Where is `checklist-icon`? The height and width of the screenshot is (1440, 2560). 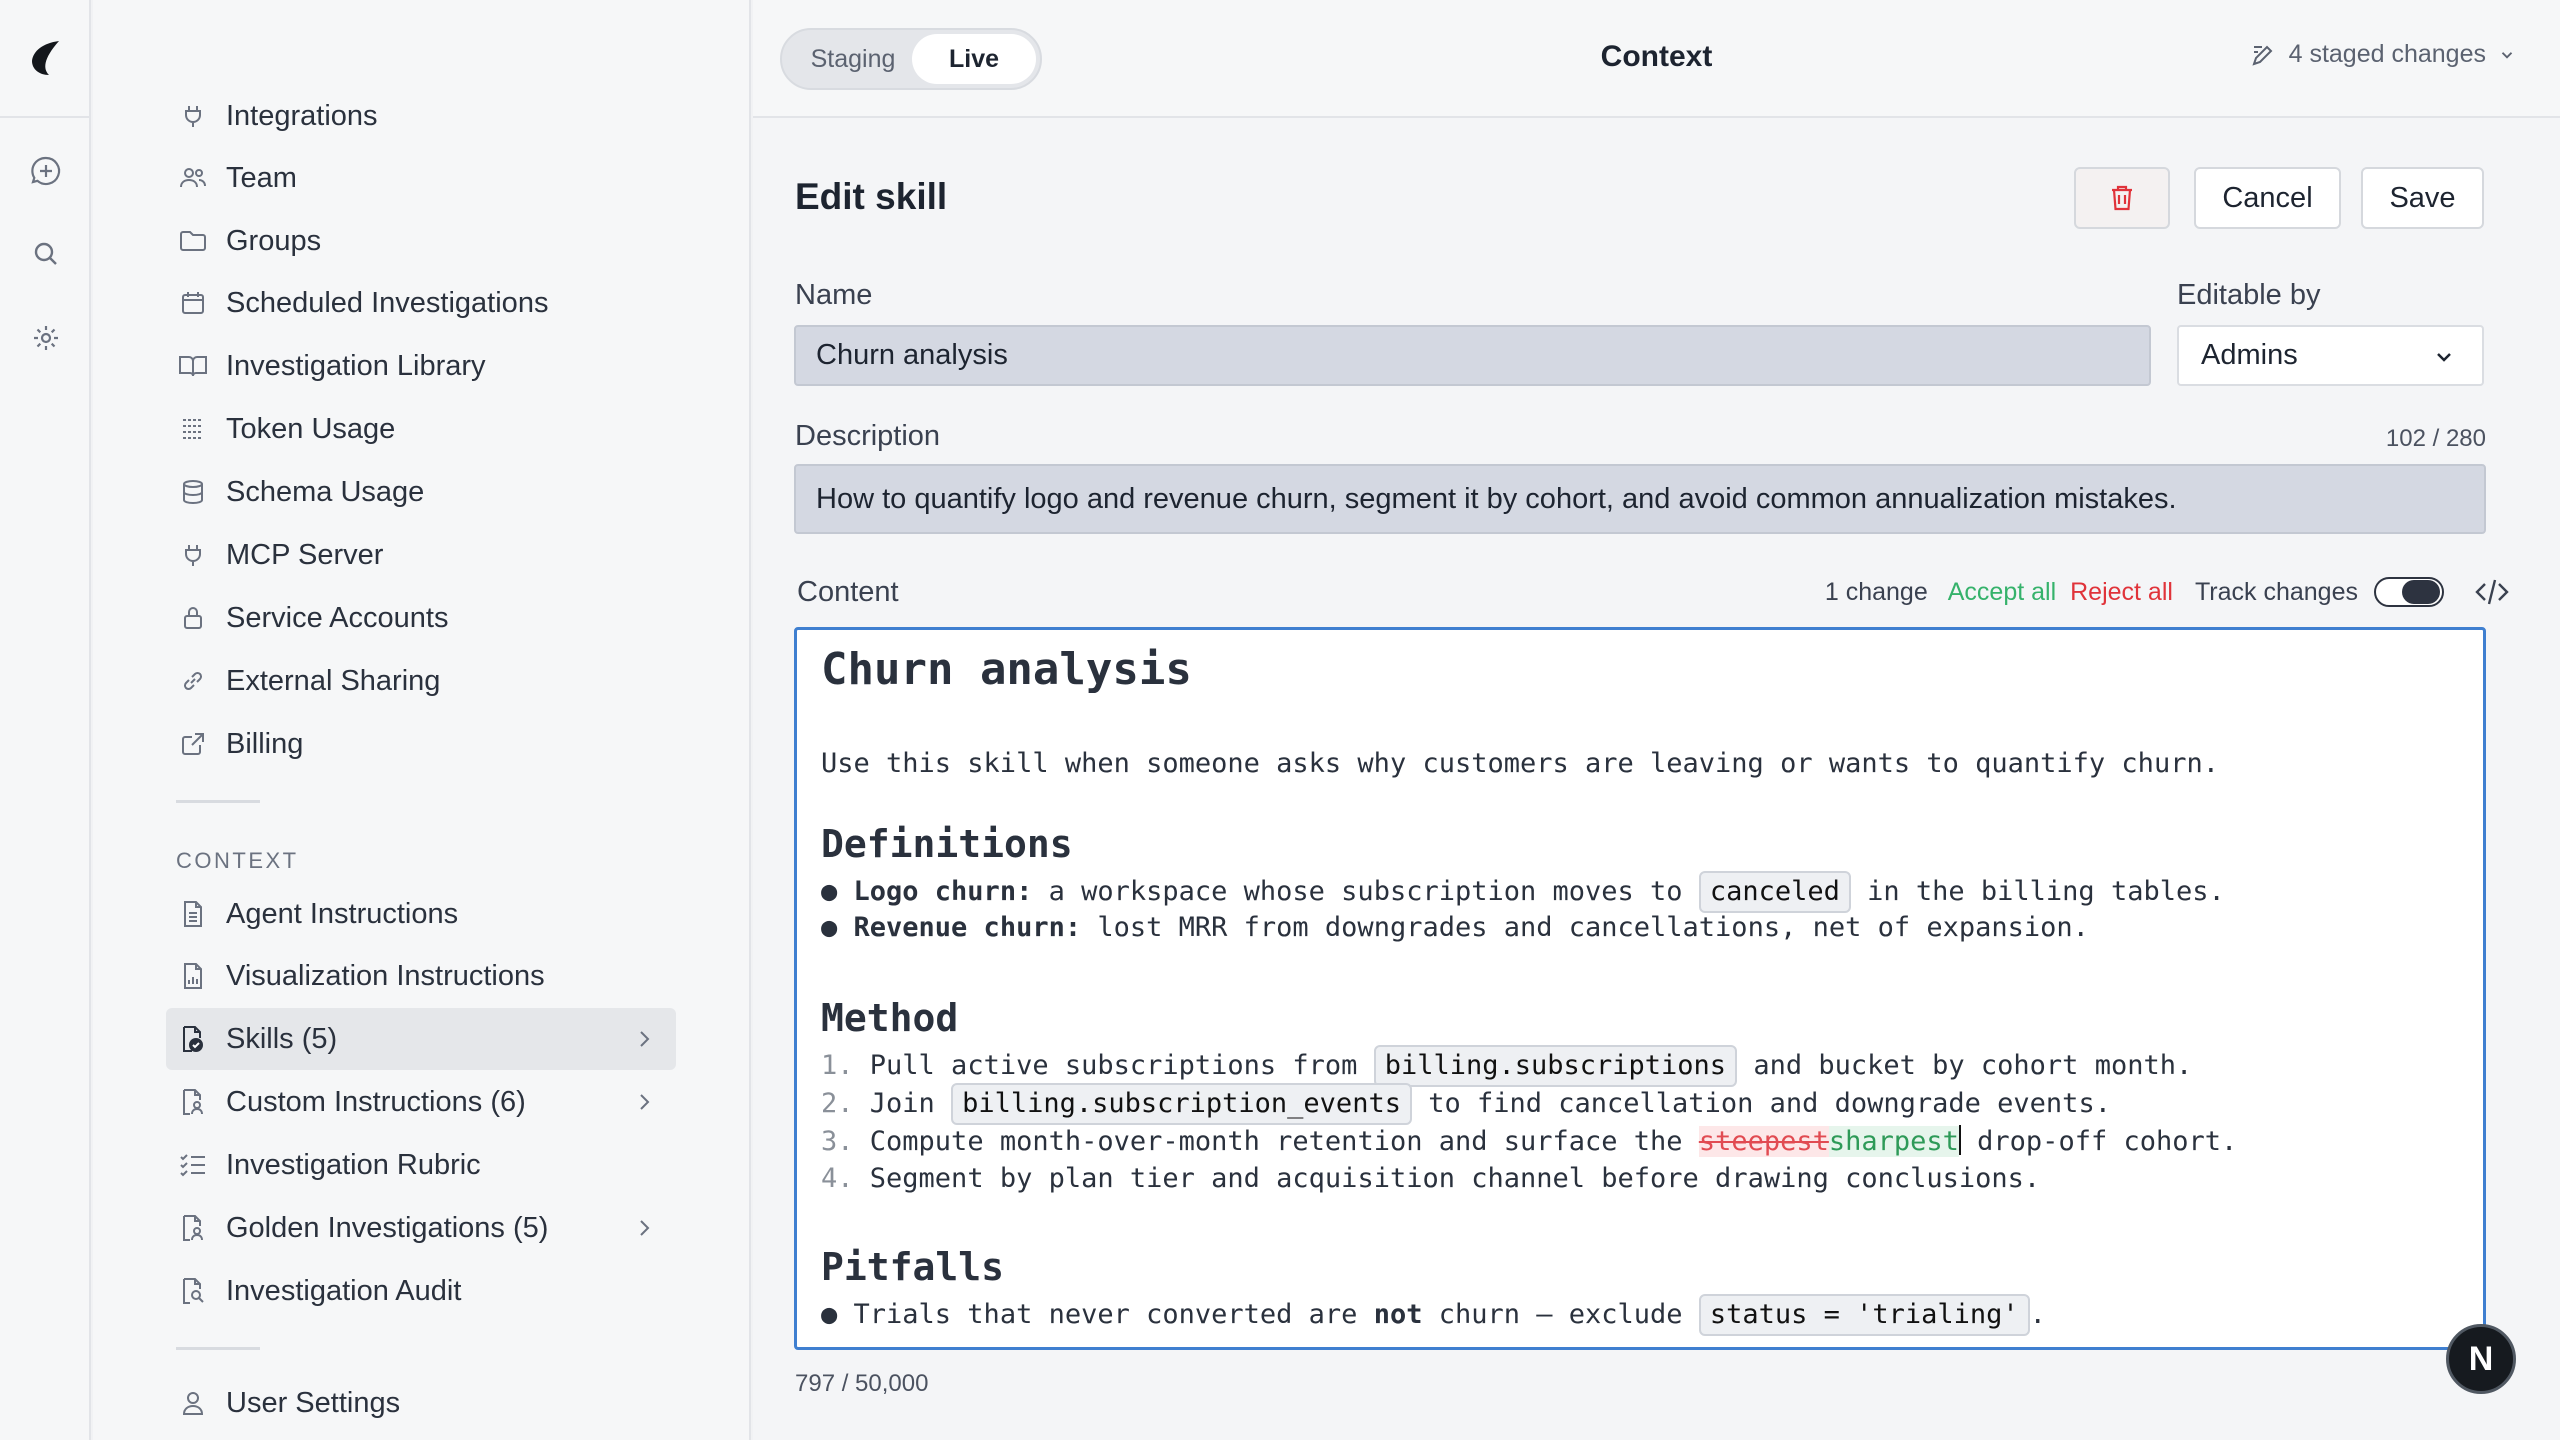 checklist-icon is located at coordinates (193, 1165).